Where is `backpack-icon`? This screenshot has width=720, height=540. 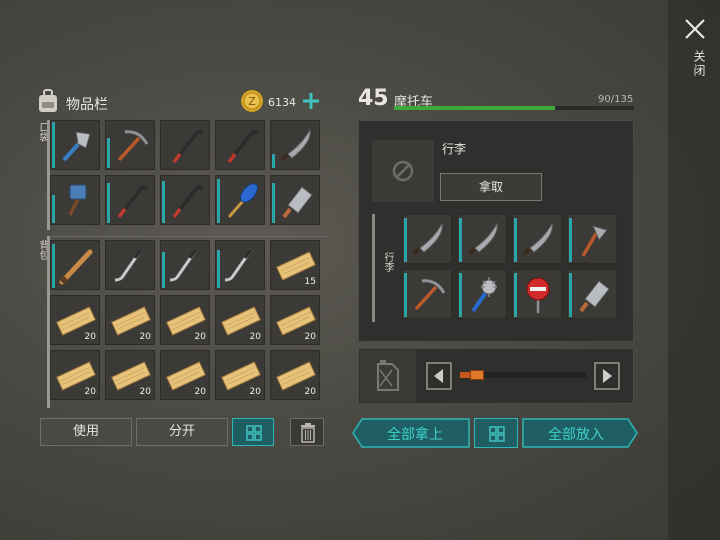
backpack-icon is located at coordinates (48, 101).